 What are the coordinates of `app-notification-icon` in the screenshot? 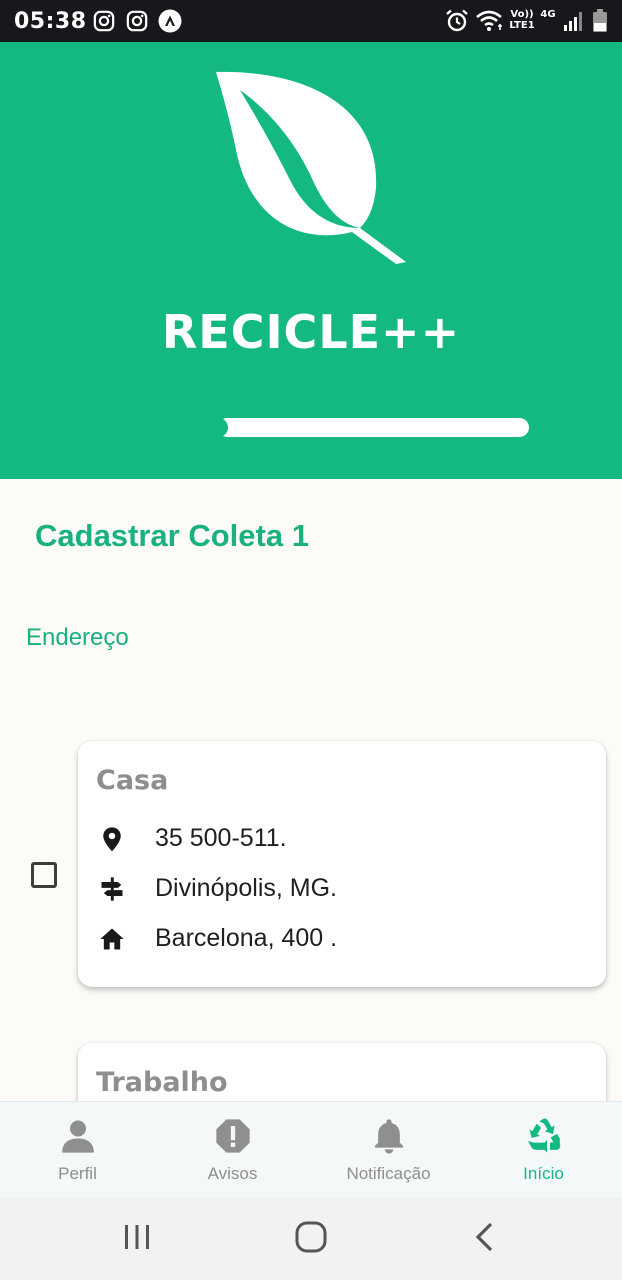 It's located at (170, 21).